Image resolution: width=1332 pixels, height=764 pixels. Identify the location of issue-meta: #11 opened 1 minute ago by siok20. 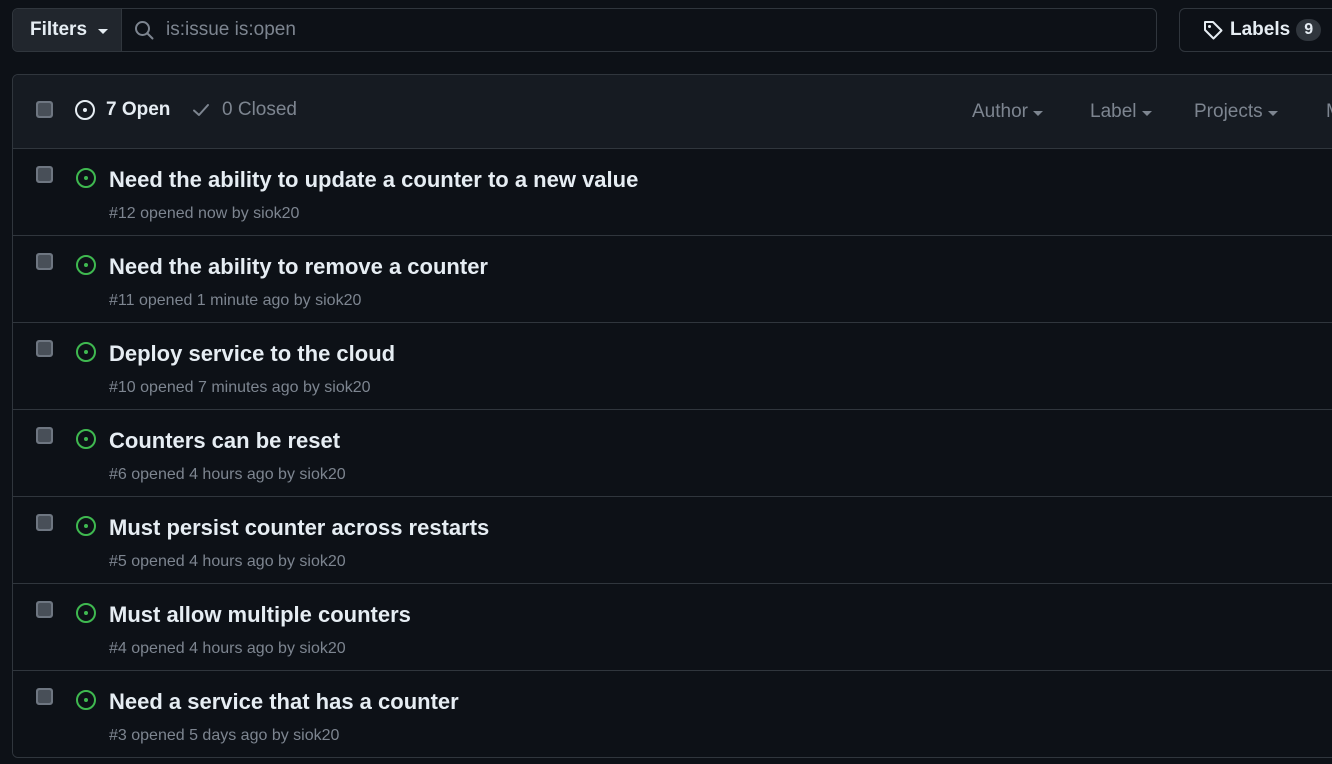
(235, 301).